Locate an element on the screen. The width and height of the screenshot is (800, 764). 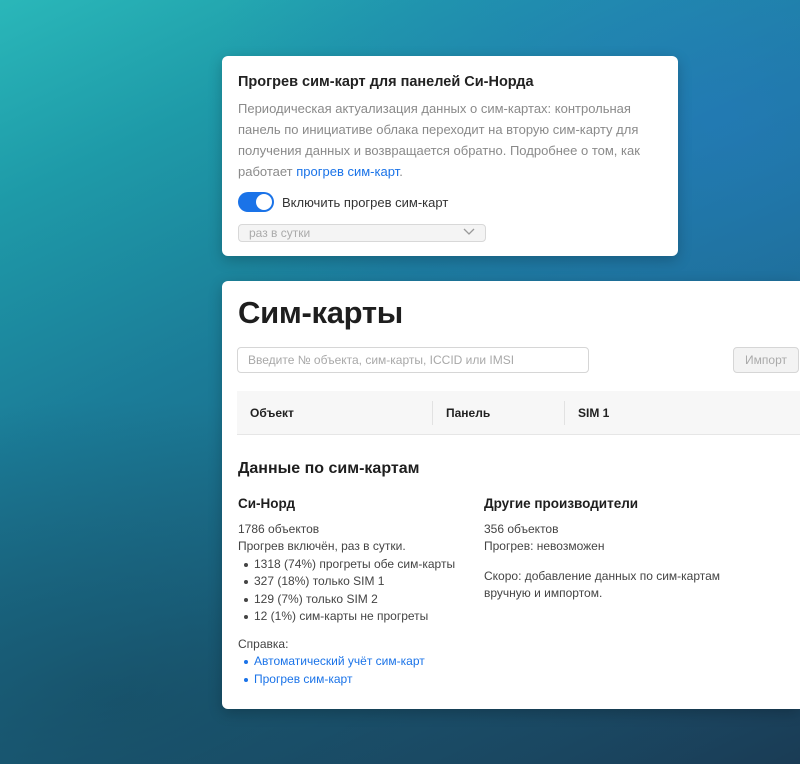
sinord-title: Си-Норд is located at coordinates (267, 503).